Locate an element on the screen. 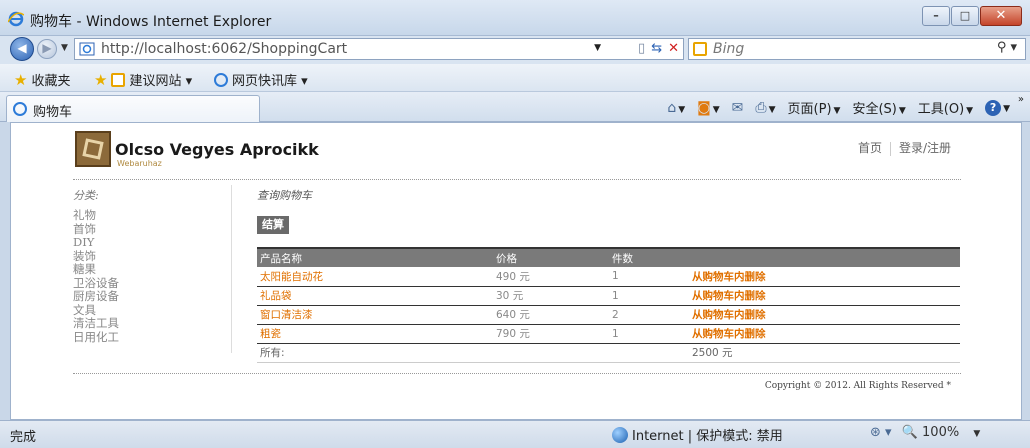  refresh-icon: ⇆ is located at coordinates (656, 49).